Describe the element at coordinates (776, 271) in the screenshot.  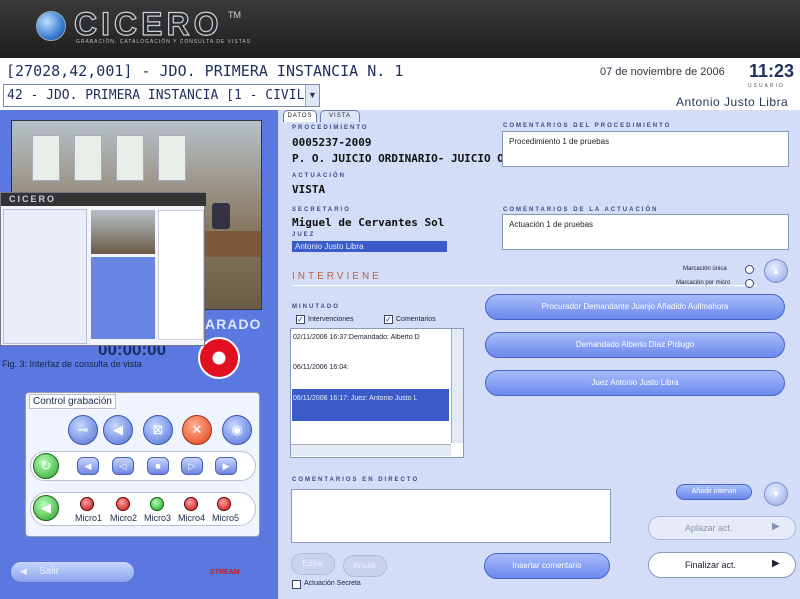
I see `scroll-up-icon: ▲` at that location.